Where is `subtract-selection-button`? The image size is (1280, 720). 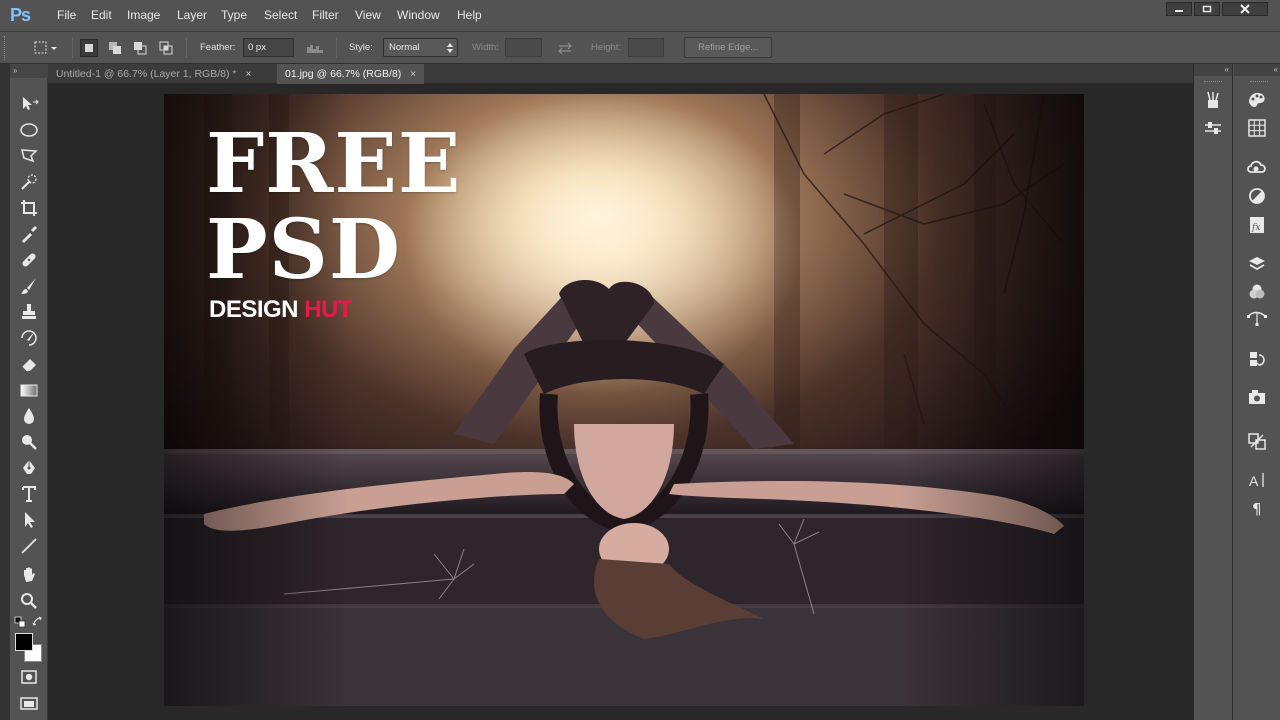
subtract-selection-button is located at coordinates (140, 48).